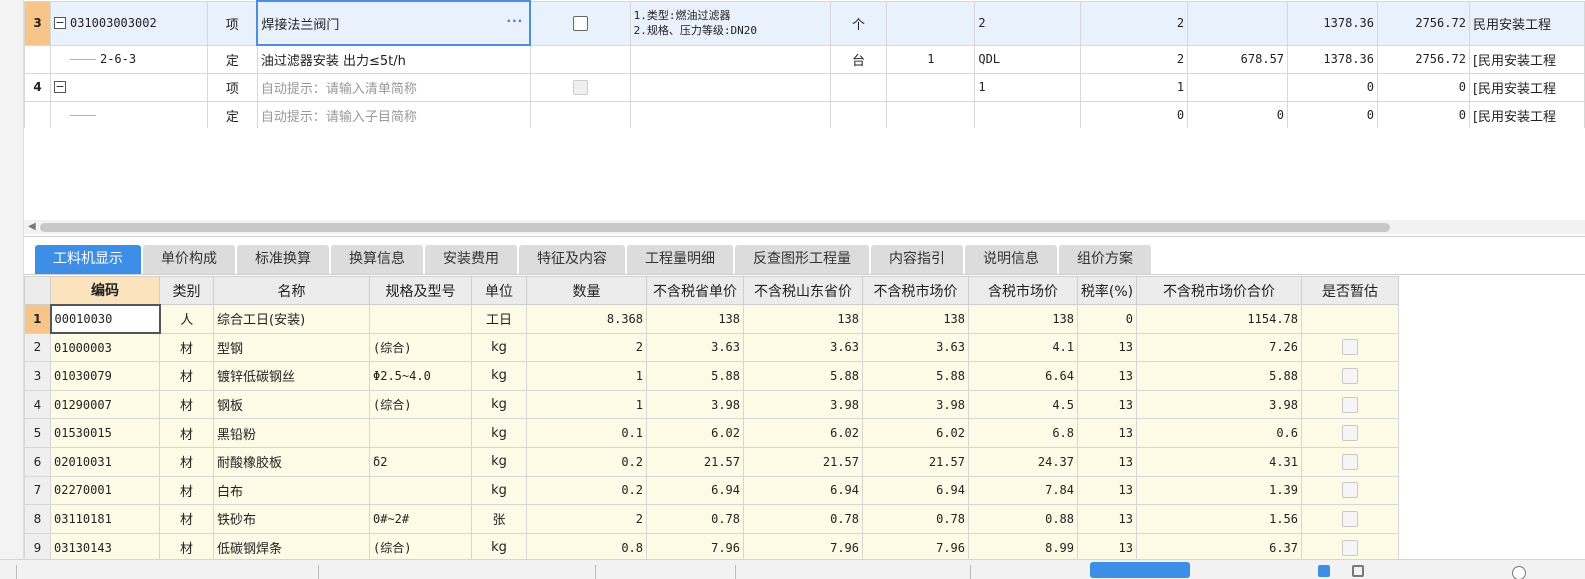 Image resolution: width=1585 pixels, height=579 pixels. I want to click on tab-standard-conversion: 标准换算, so click(283, 259).